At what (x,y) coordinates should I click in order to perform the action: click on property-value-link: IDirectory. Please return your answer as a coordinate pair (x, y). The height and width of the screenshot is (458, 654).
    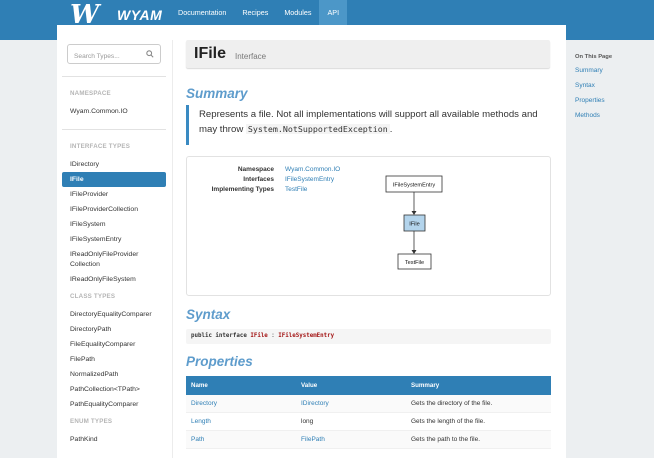
    Looking at the image, I should click on (351, 403).